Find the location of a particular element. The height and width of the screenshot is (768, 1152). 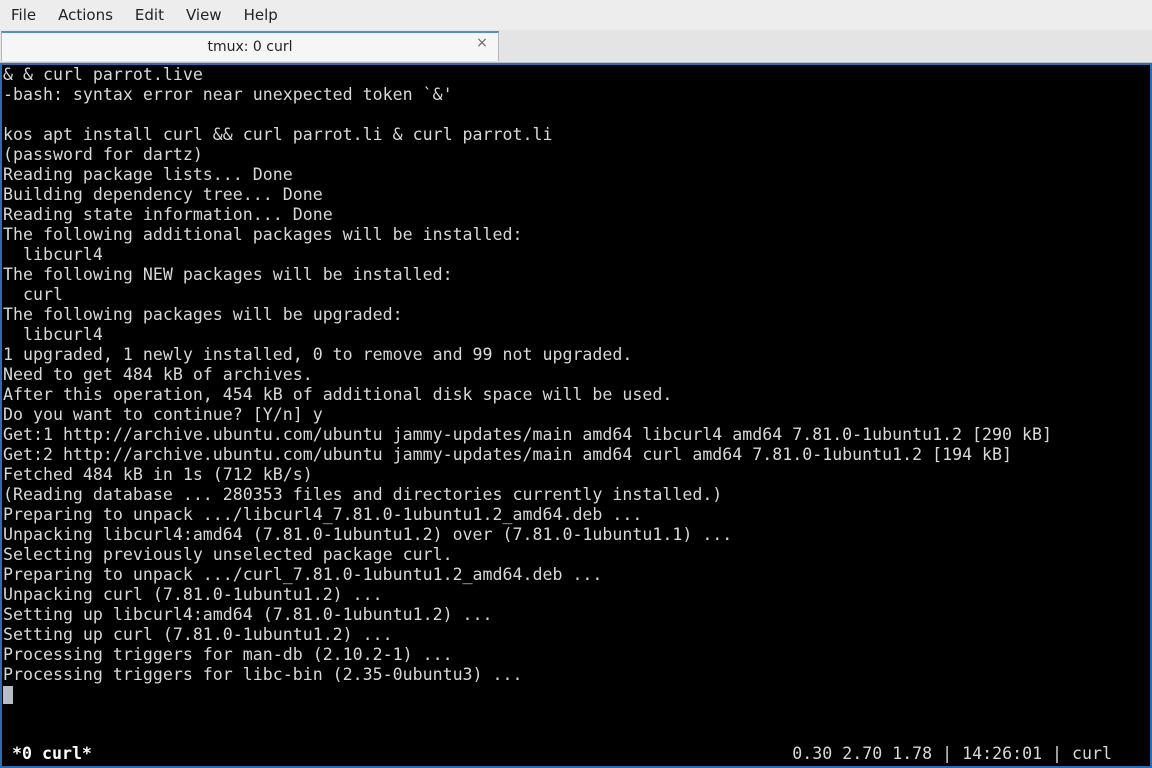

menu-file: File is located at coordinates (23, 15).